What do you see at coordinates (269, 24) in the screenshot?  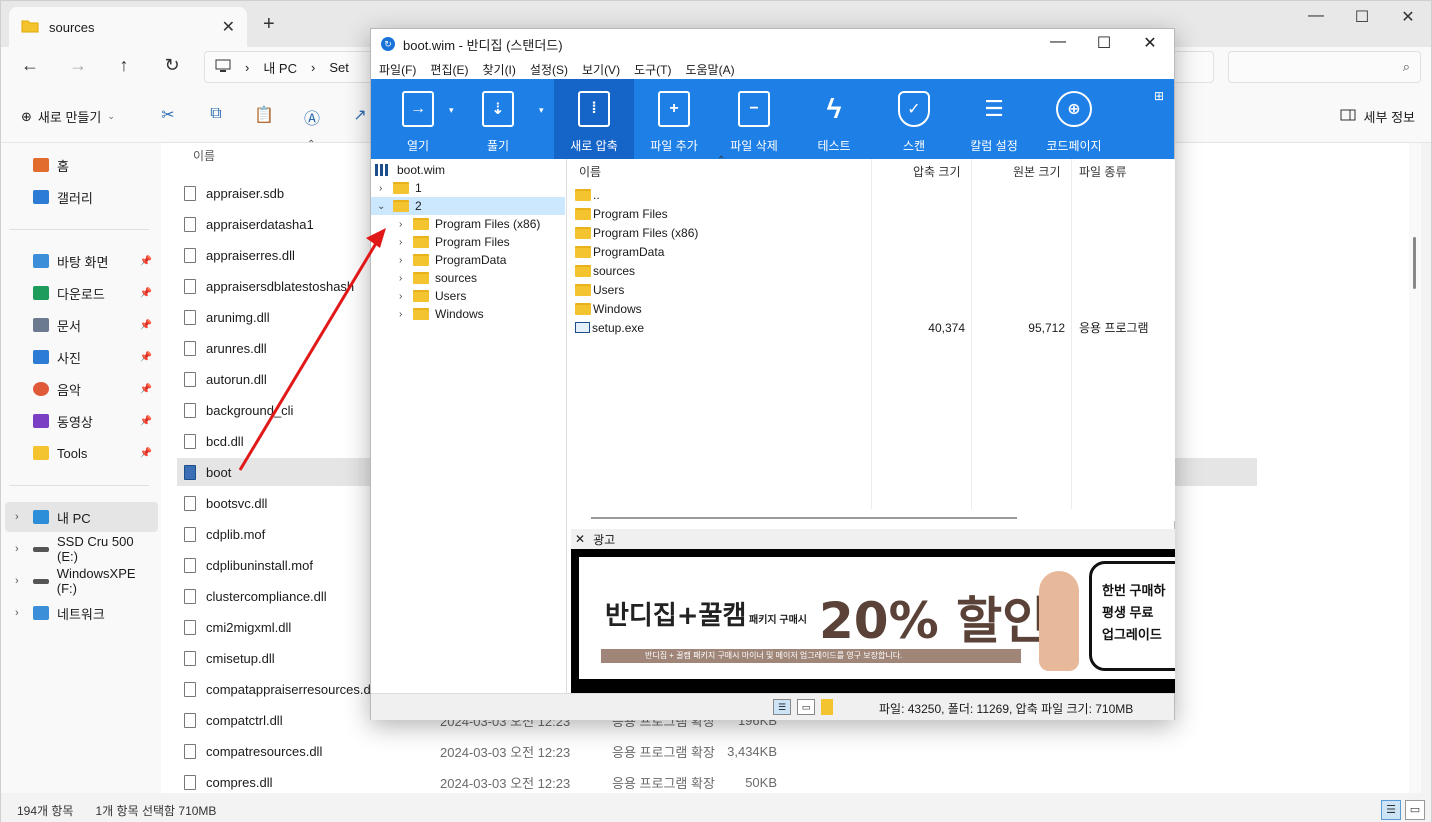 I see `new-tab-button: +` at bounding box center [269, 24].